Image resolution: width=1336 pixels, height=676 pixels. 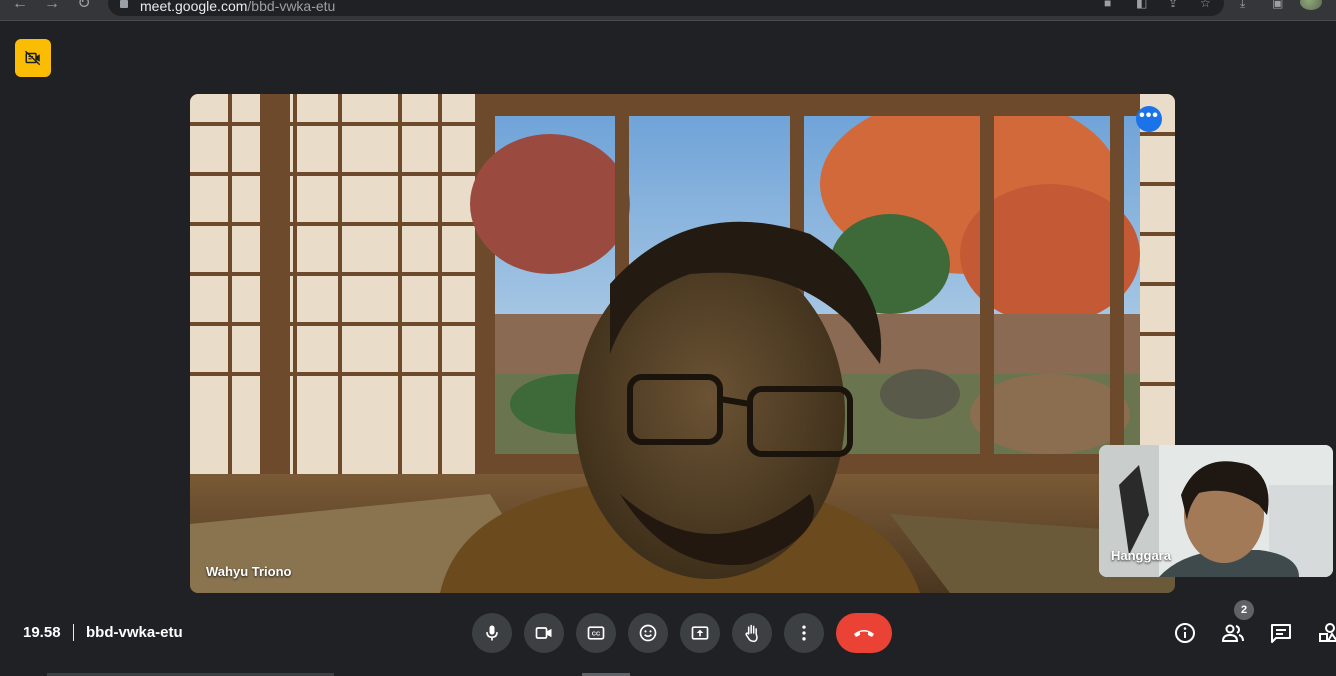 I want to click on mic-icon, so click(x=492, y=633).